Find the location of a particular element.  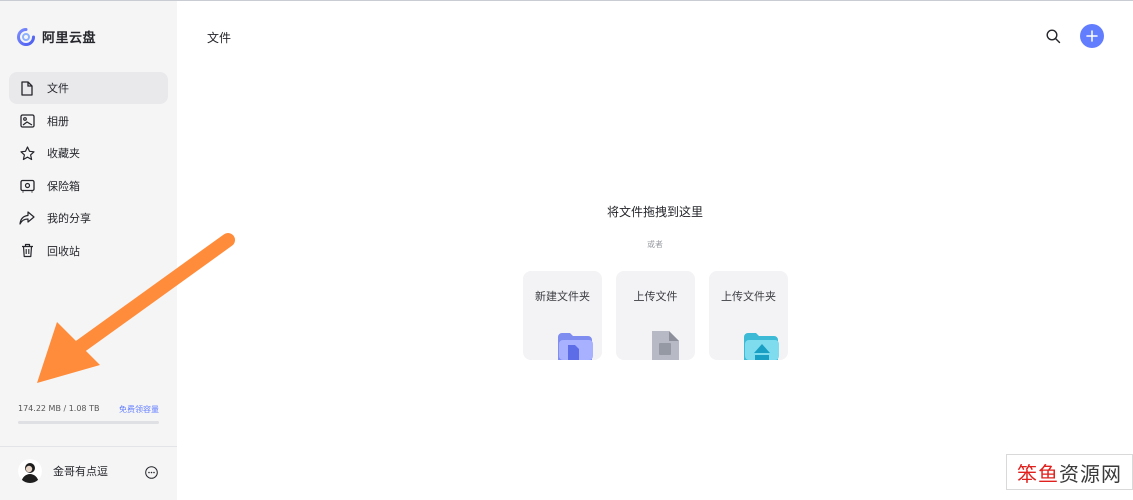

storage-progress-bar is located at coordinates (88, 422).